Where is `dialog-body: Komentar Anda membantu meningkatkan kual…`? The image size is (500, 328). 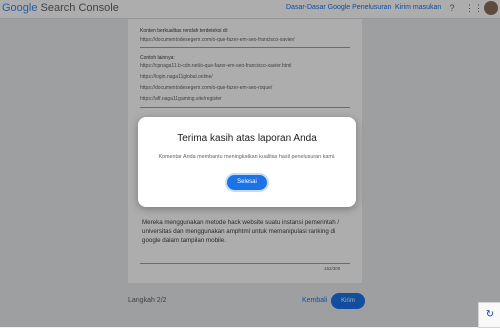 dialog-body: Komentar Anda membantu meningkatkan kual… is located at coordinates (247, 157).